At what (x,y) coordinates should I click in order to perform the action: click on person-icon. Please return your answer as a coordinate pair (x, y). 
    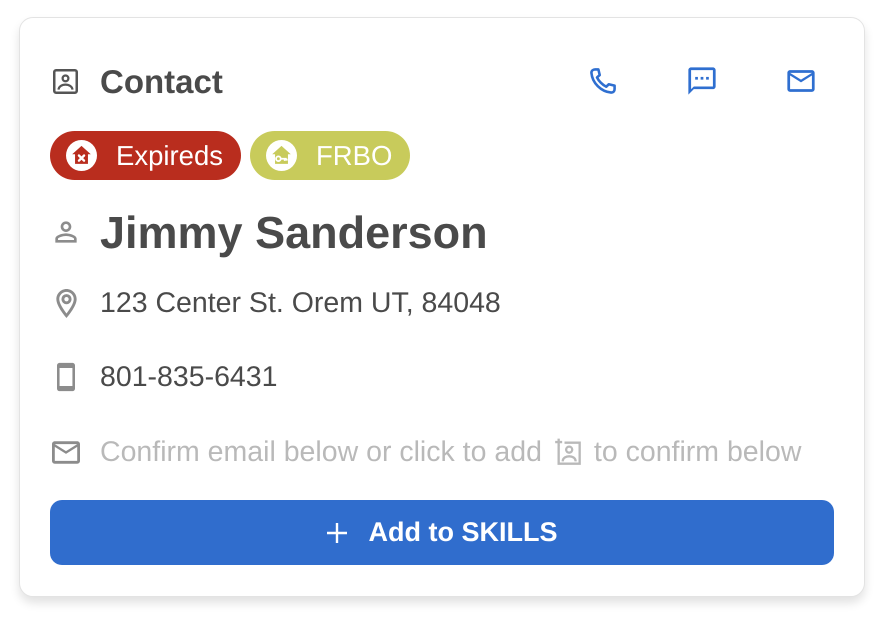
    Looking at the image, I should click on (66, 232).